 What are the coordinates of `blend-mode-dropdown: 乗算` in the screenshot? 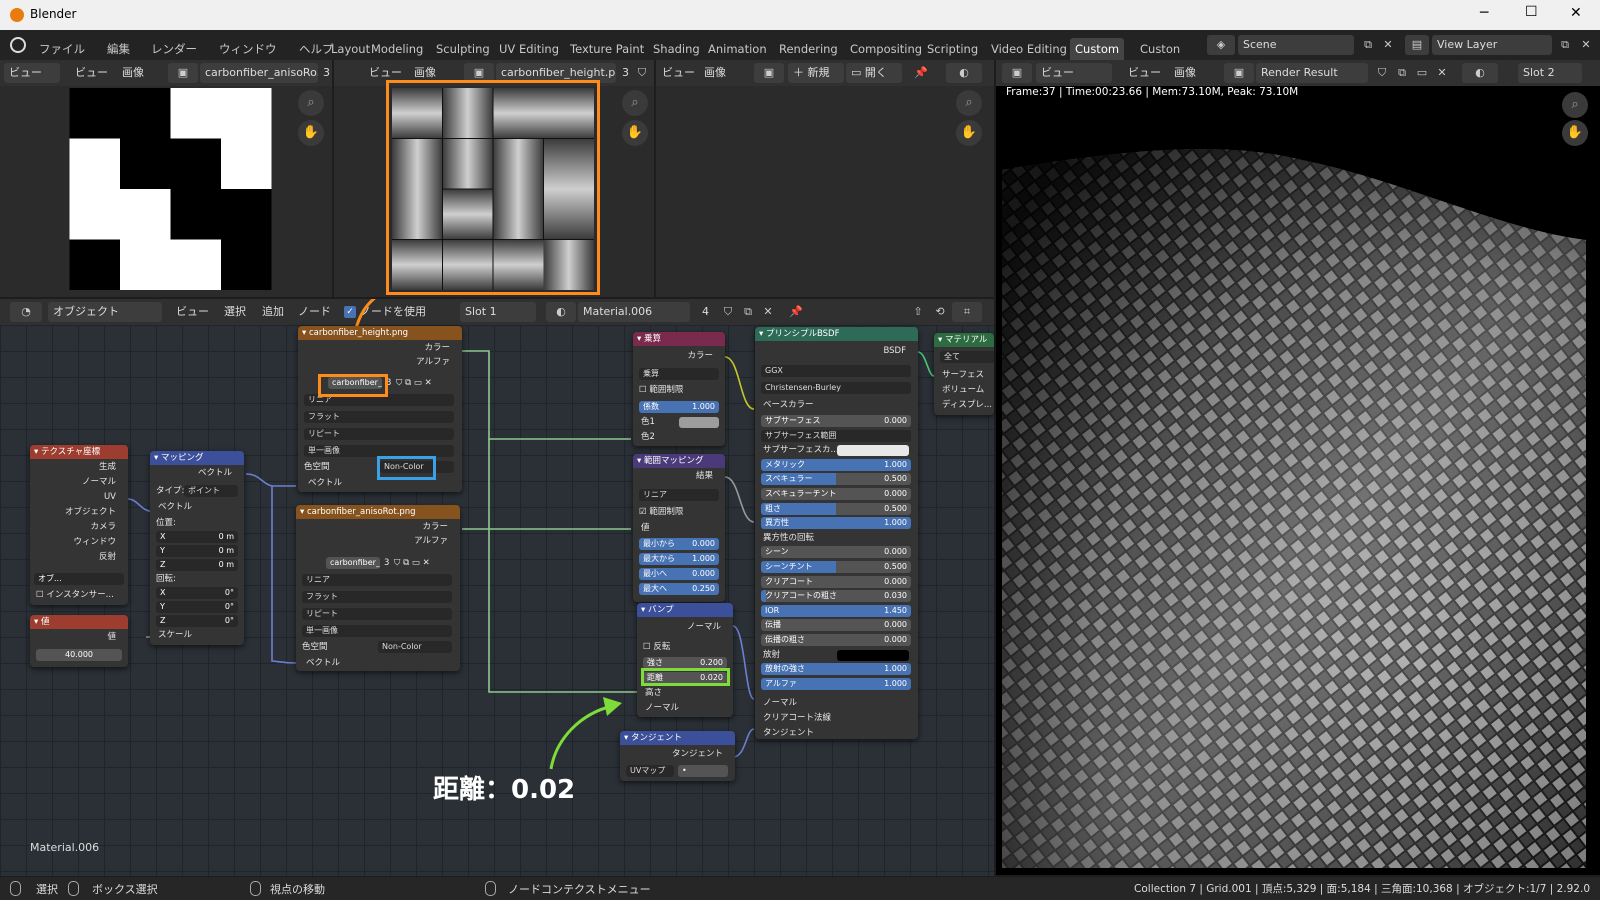 It's located at (679, 374).